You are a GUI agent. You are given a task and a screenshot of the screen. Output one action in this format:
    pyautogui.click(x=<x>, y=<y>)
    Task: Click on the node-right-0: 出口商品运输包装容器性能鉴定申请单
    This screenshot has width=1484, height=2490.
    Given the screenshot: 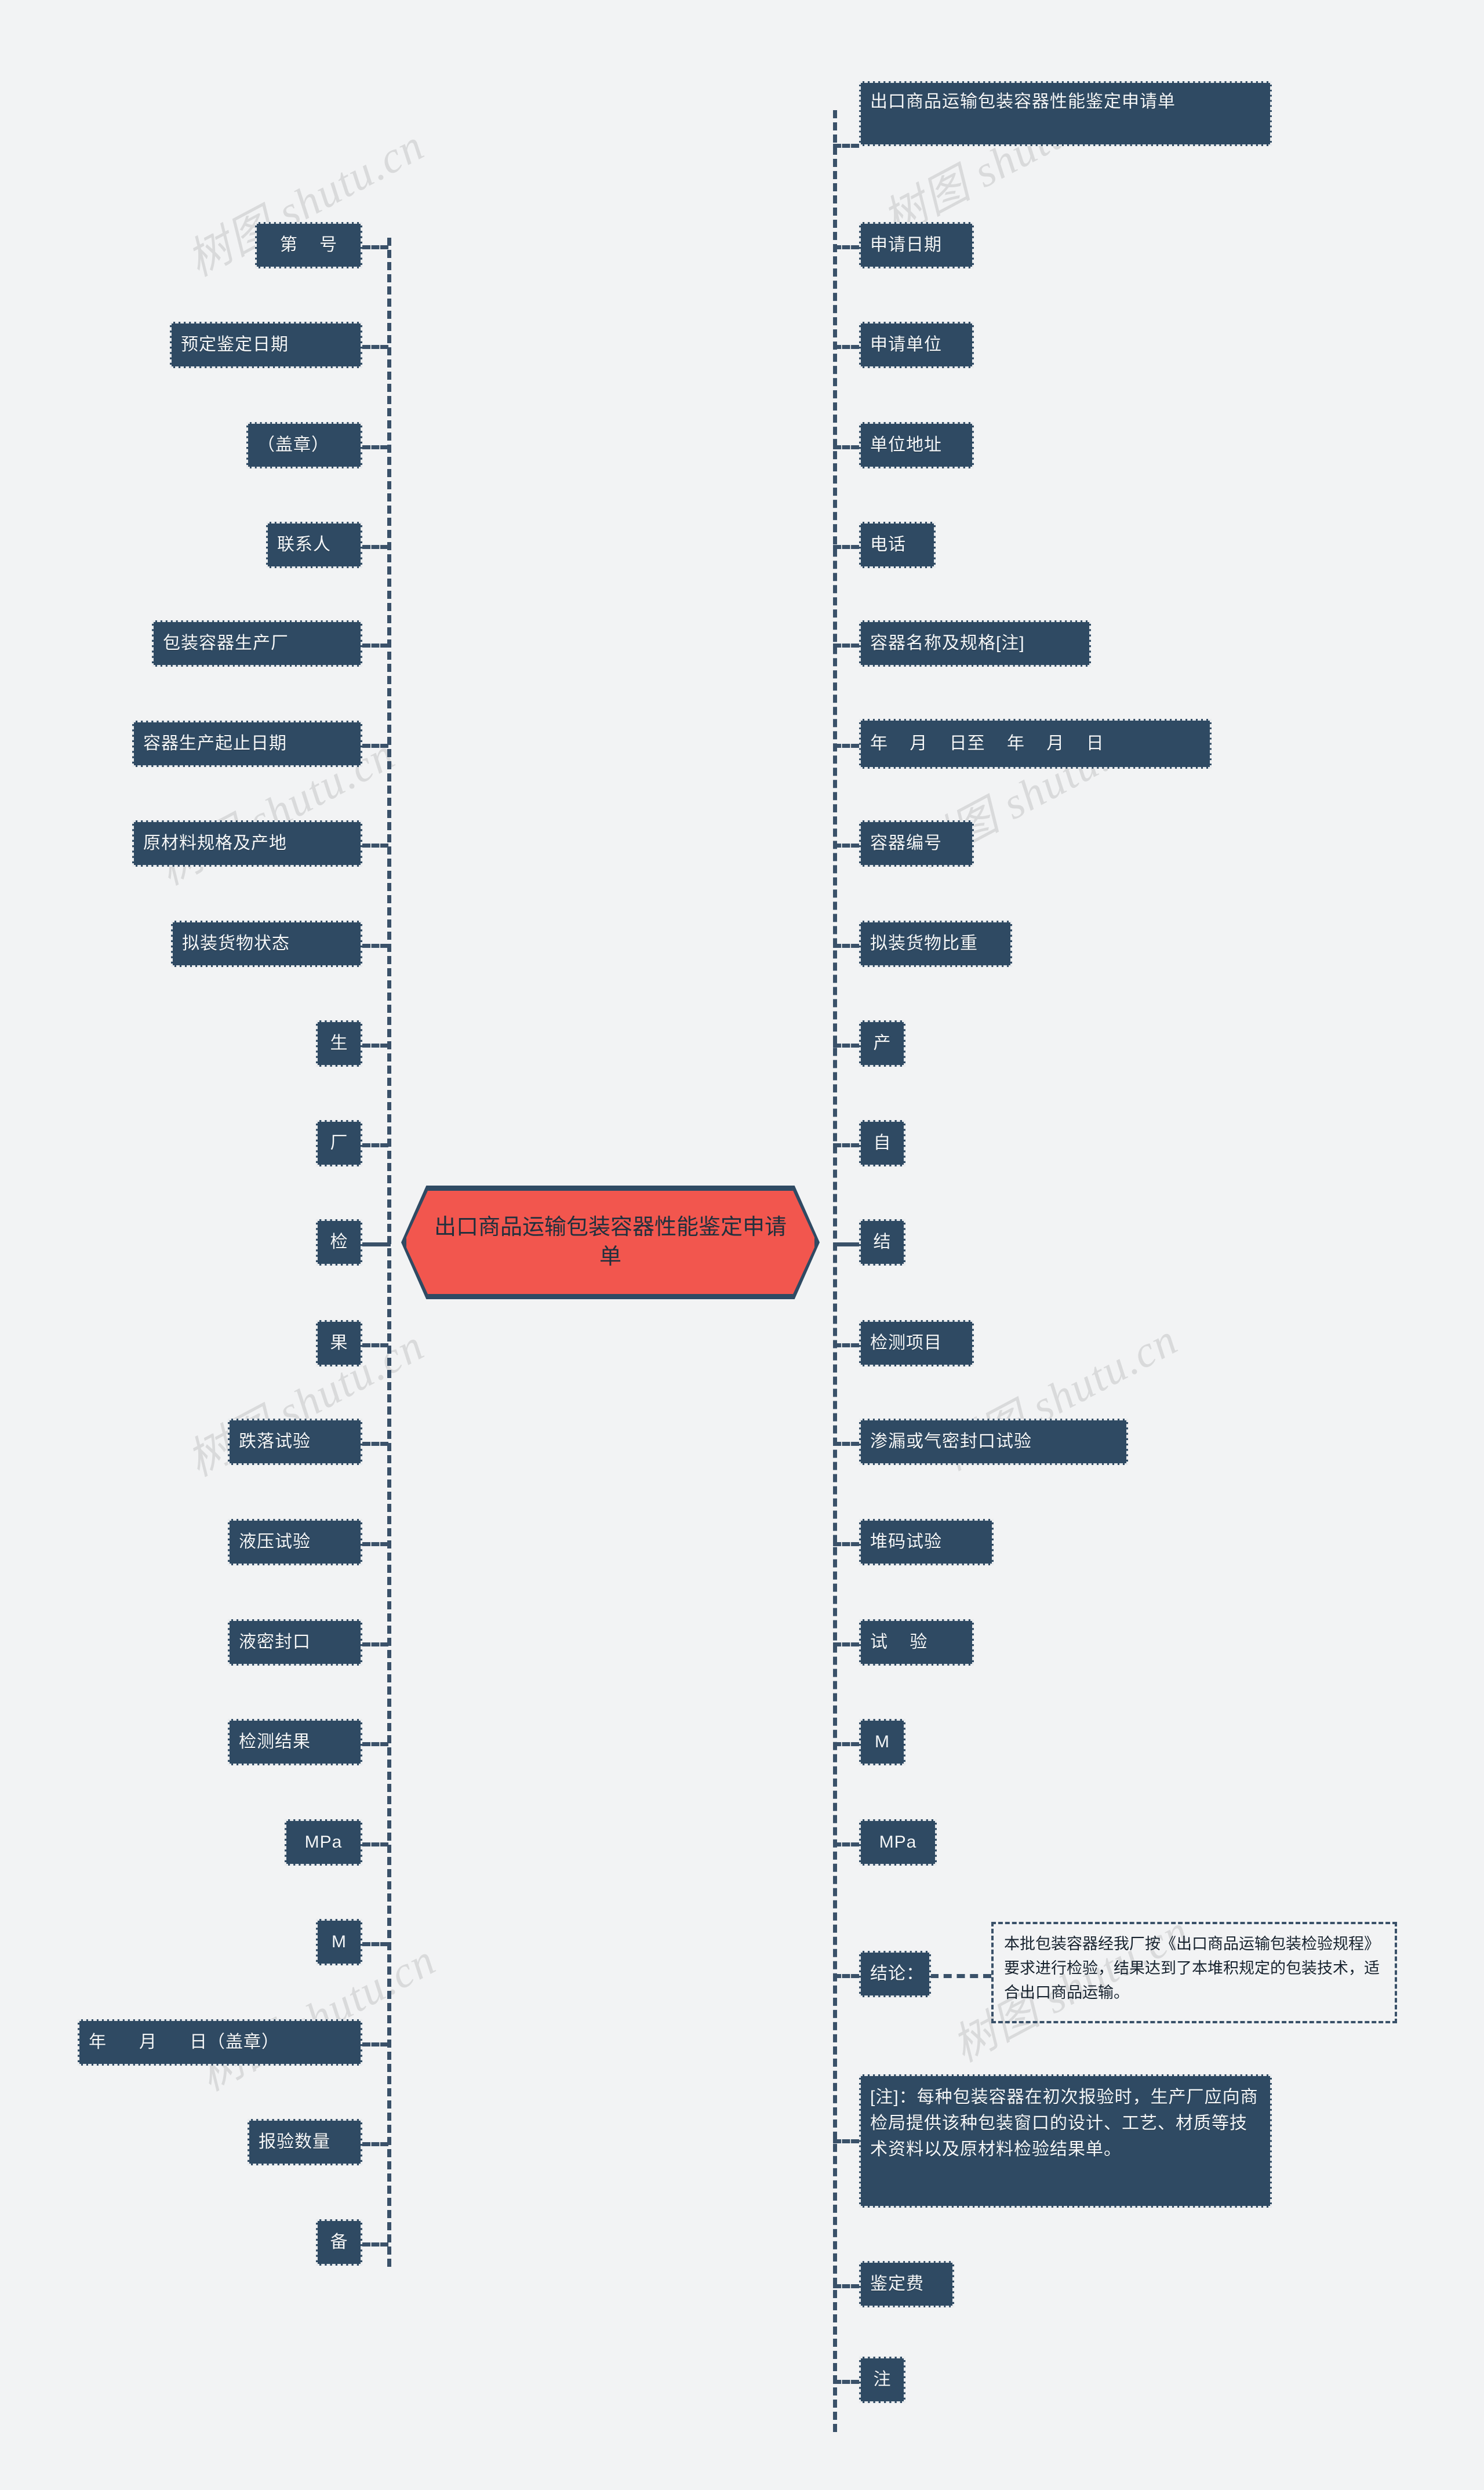 What is the action you would take?
    pyautogui.click(x=1065, y=113)
    